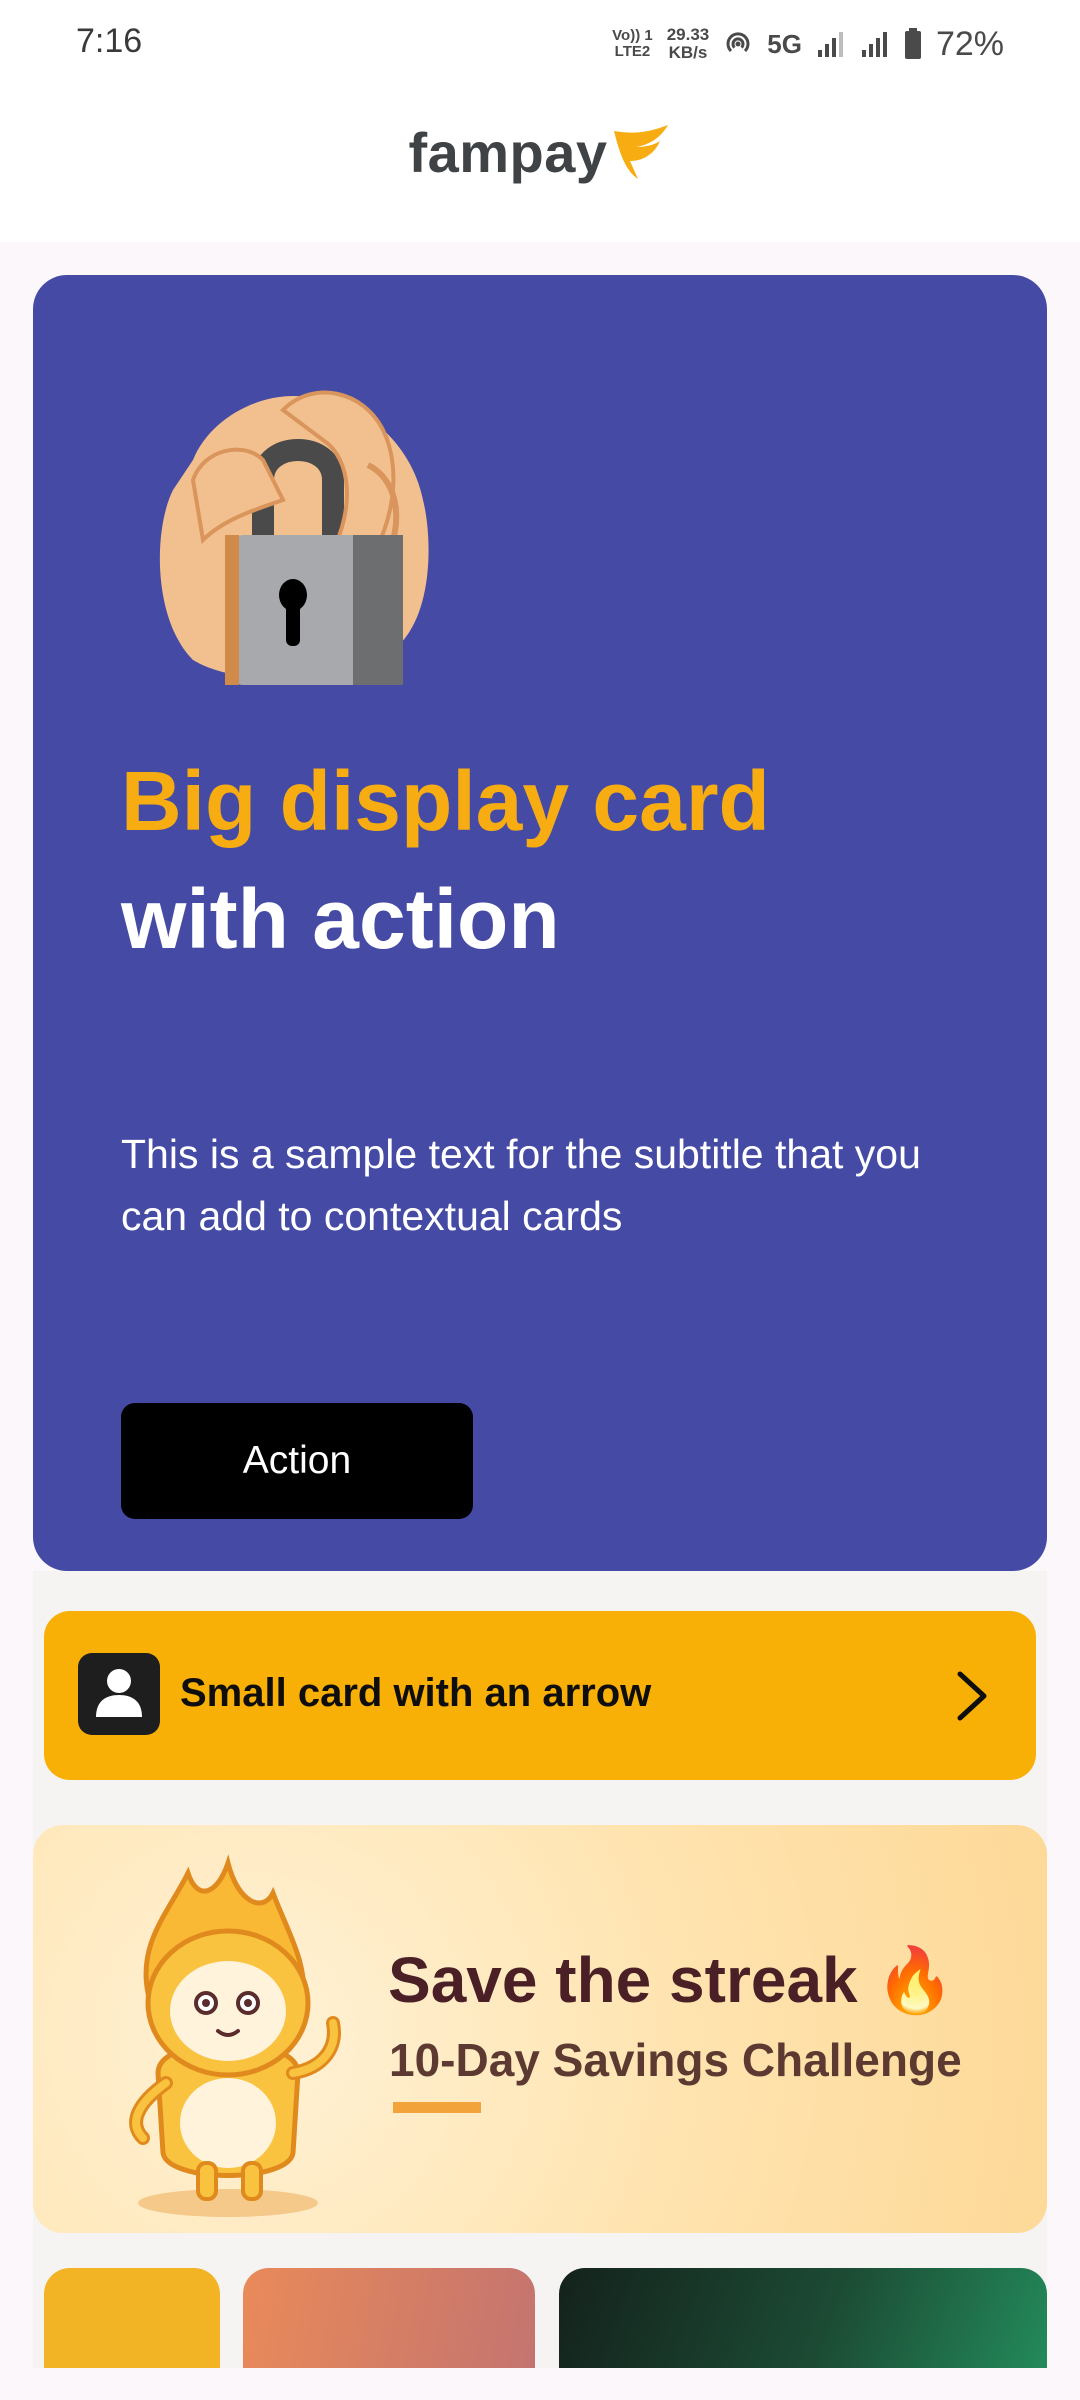 The width and height of the screenshot is (1080, 2400). What do you see at coordinates (688, 34) in the screenshot?
I see `speed-value: 29.33` at bounding box center [688, 34].